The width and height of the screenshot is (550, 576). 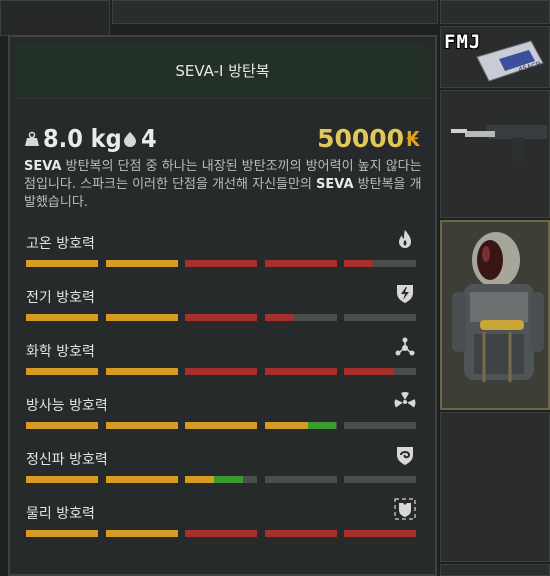 I want to click on protection-row-psy: 정신파 방호력, so click(x=221, y=468).